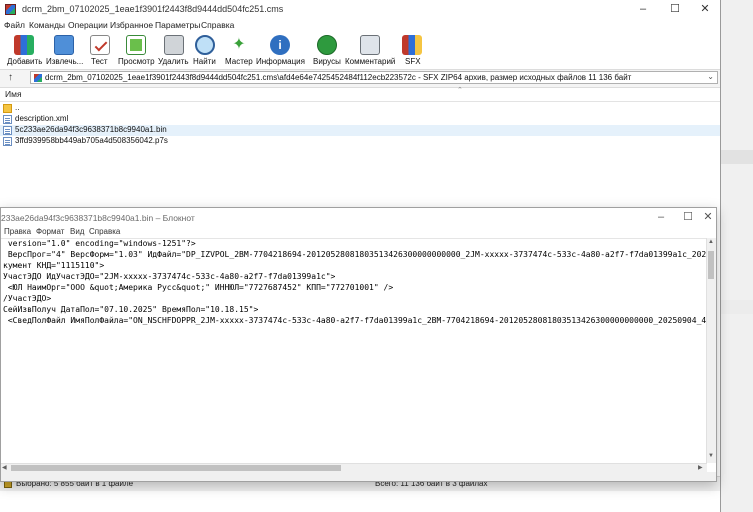 Image resolution: width=753 pixels, height=512 pixels. I want to click on test-icon, so click(100, 45).